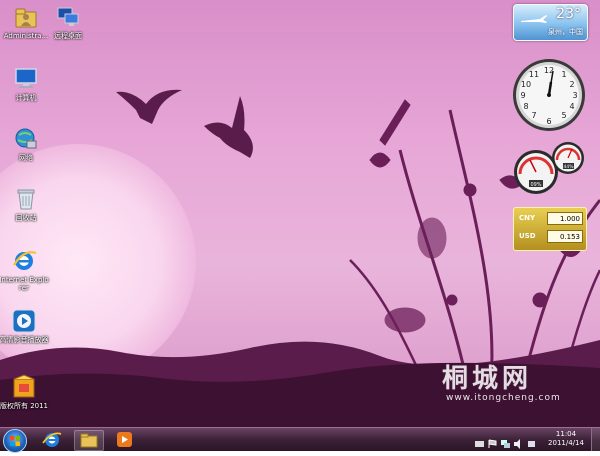 The width and height of the screenshot is (600, 456). I want to click on currency-row: USD 0.153, so click(550, 237).